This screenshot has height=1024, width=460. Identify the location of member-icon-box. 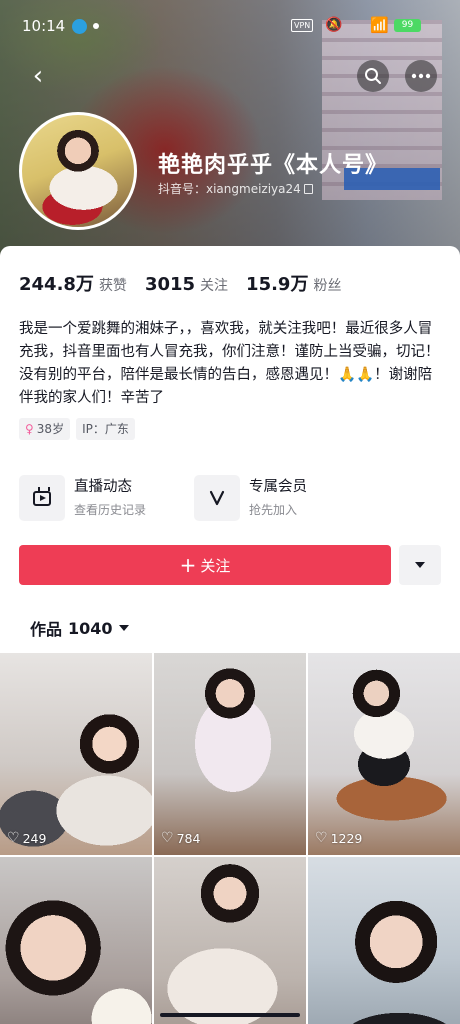
(217, 498).